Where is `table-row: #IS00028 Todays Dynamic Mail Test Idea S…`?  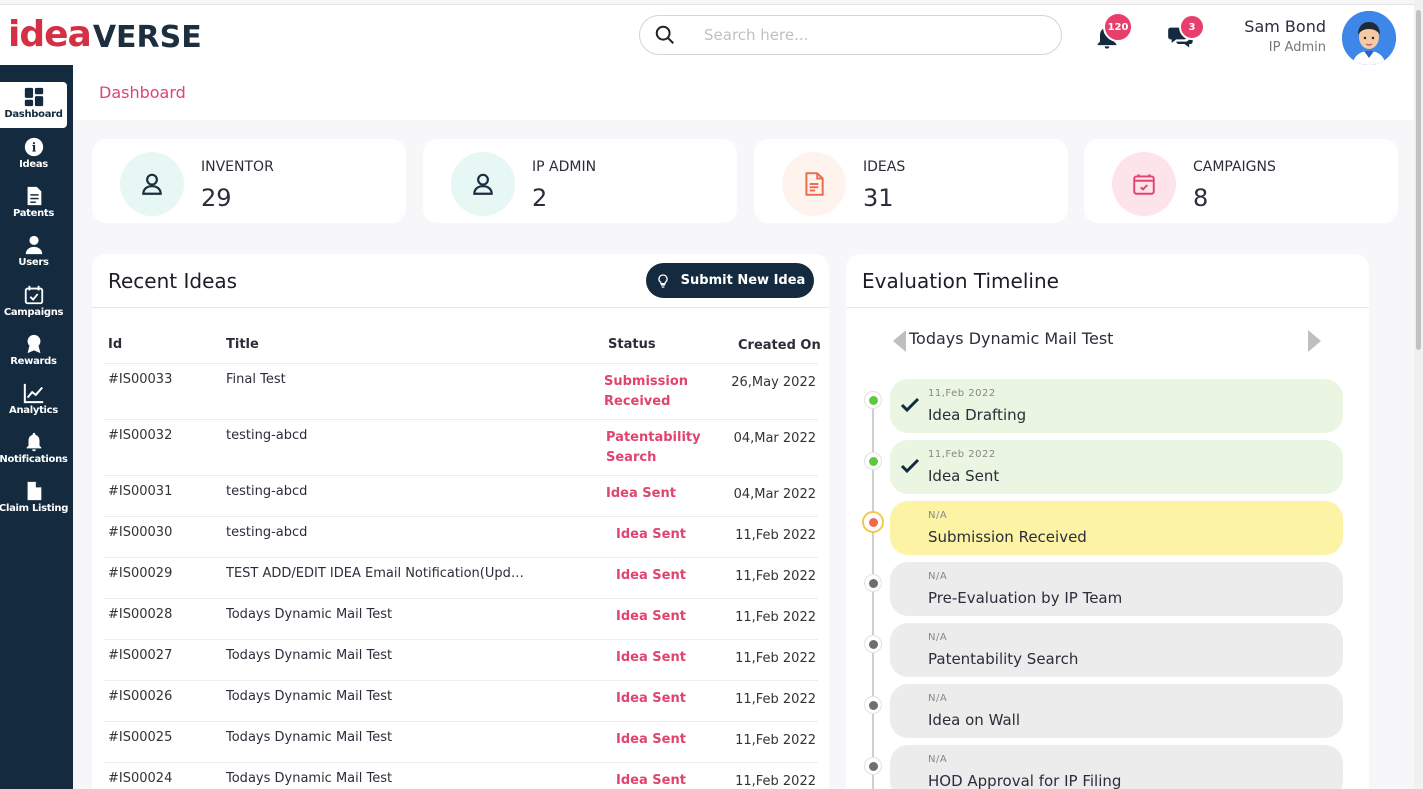 table-row: #IS00028 Todays Dynamic Mail Test Idea S… is located at coordinates (461, 619).